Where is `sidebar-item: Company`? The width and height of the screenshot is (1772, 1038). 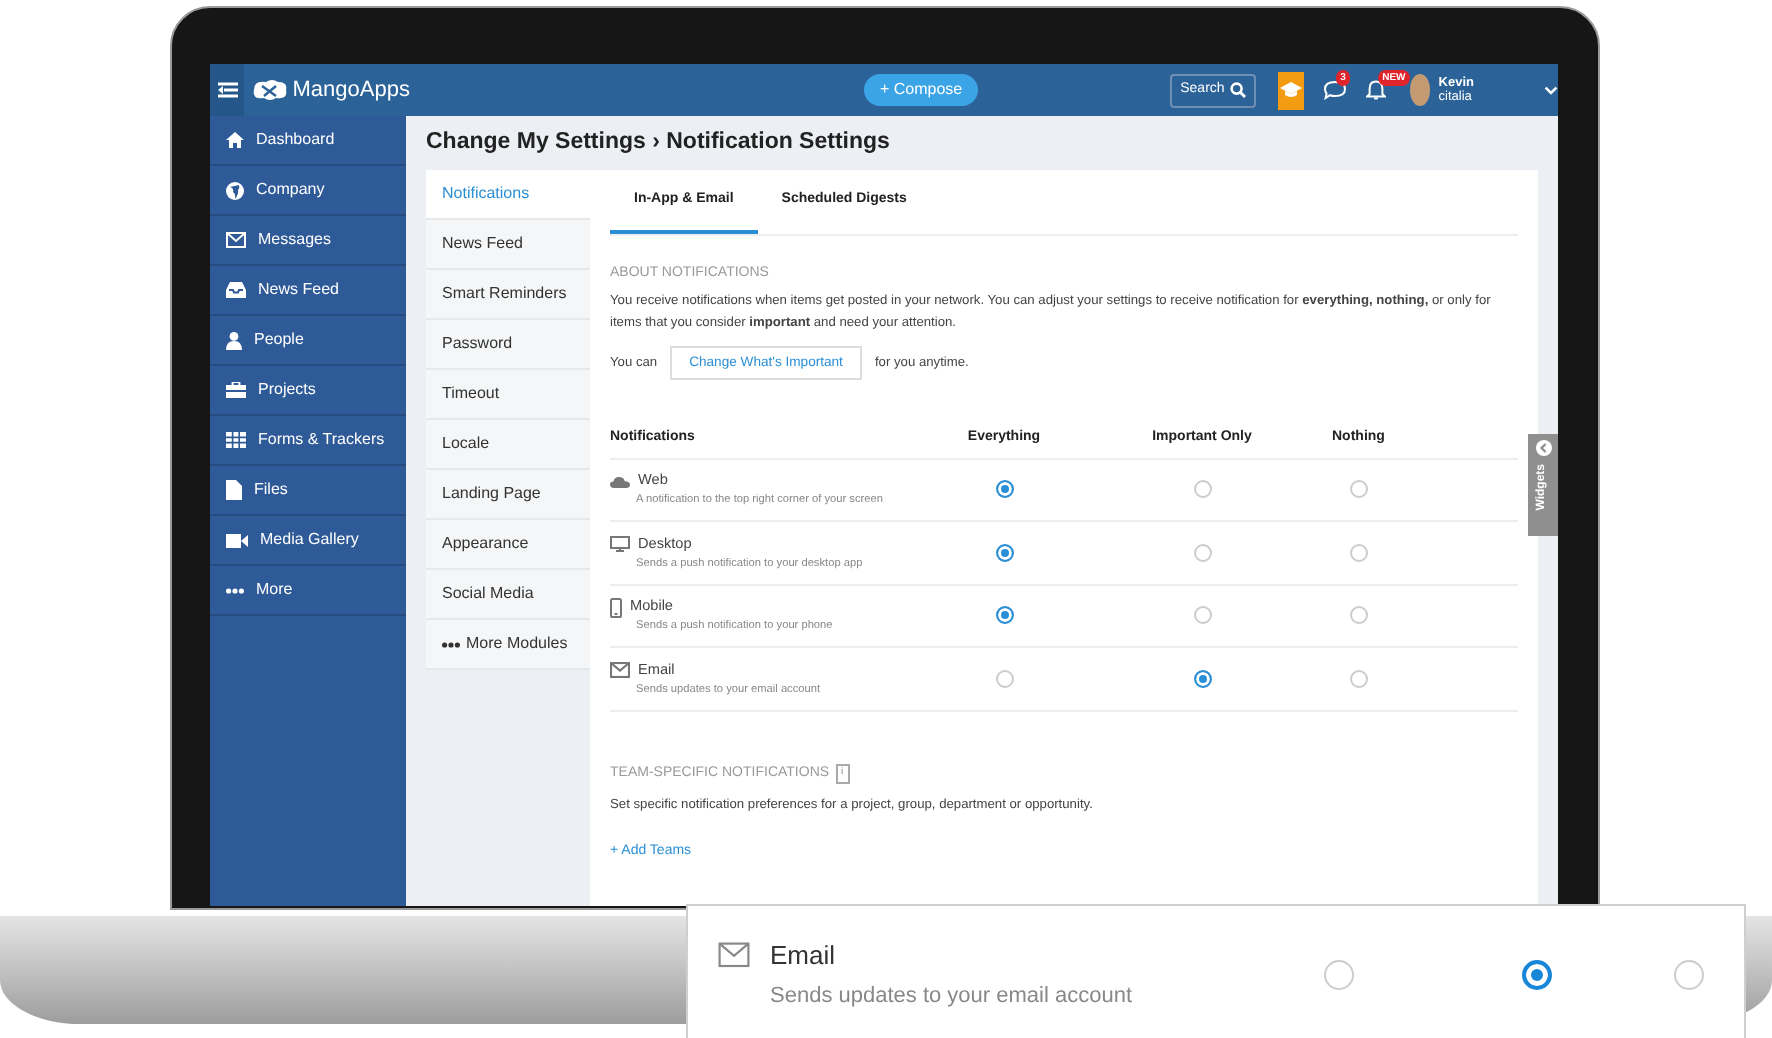
sidebar-item: Company is located at coordinates (308, 191).